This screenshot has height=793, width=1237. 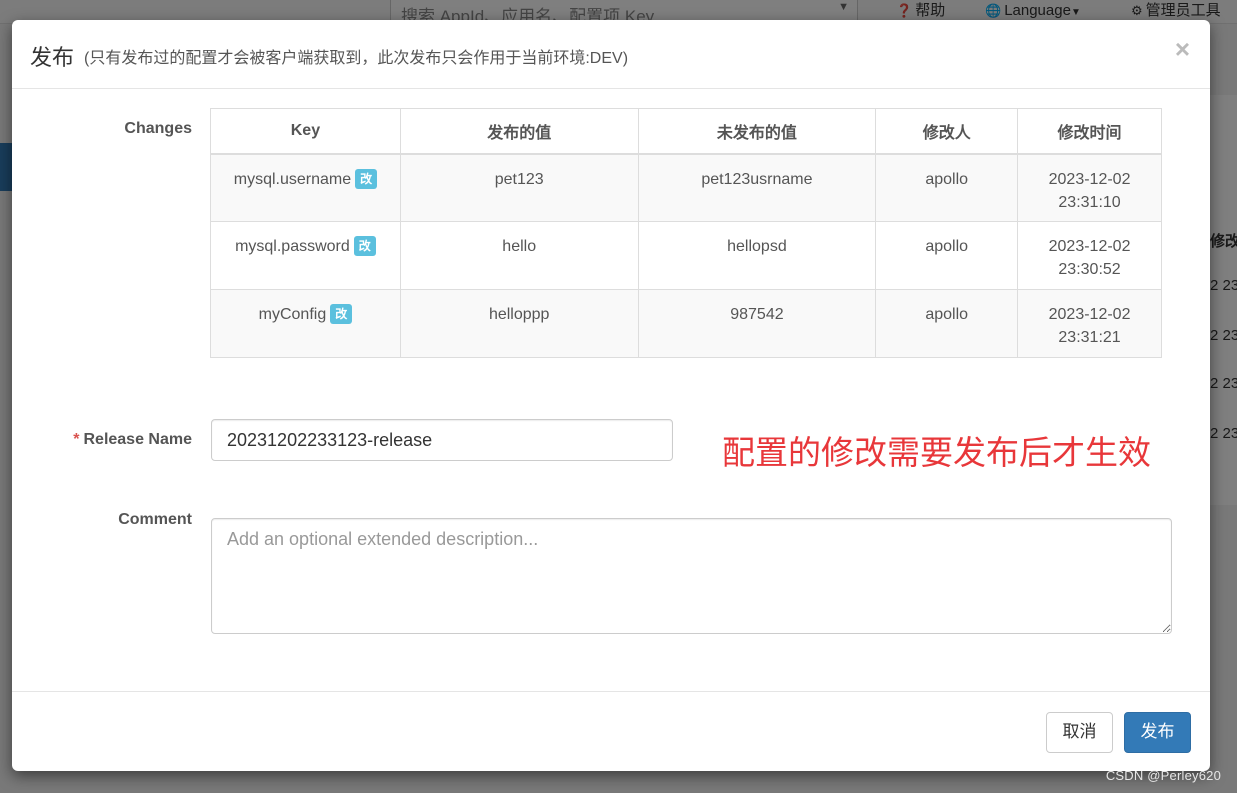 I want to click on column-header-unreleased: 未发布的值, so click(x=757, y=131).